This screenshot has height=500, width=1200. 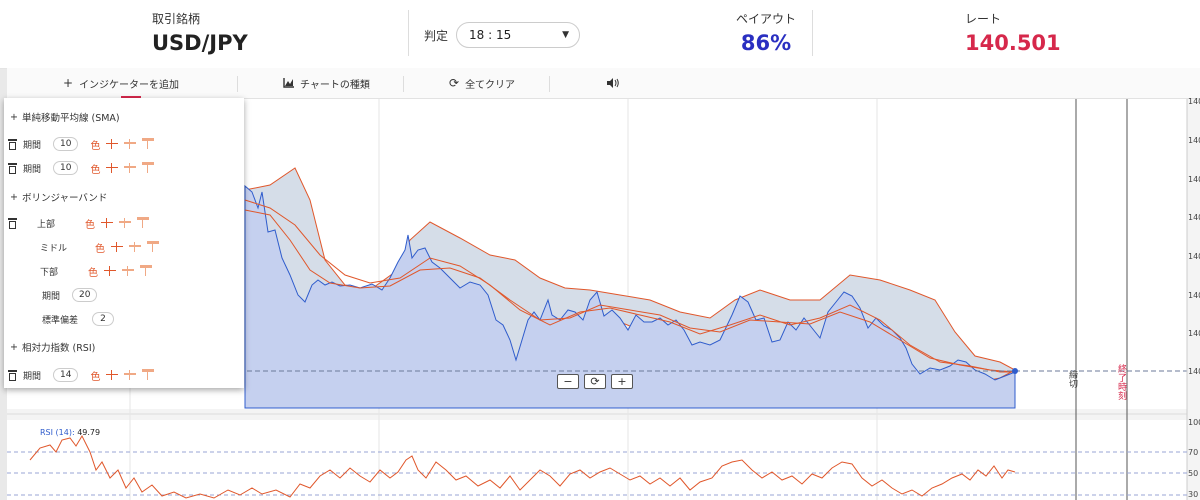 What do you see at coordinates (60, 320) in the screenshot?
I see `bb-std-label: 標準偏差` at bounding box center [60, 320].